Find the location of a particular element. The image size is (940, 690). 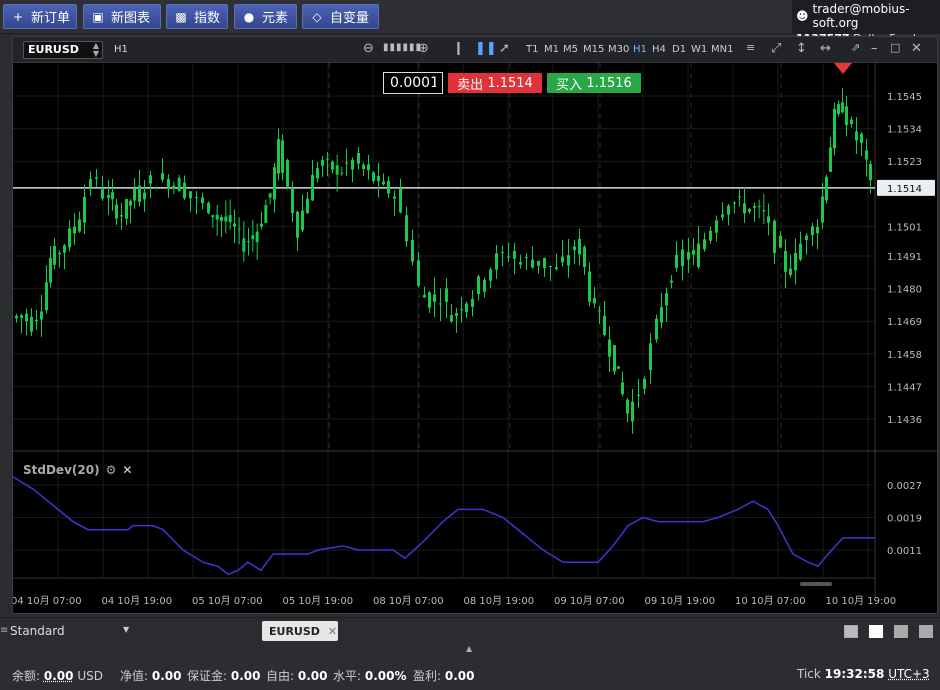

order-marker-icon is located at coordinates (843, 68).